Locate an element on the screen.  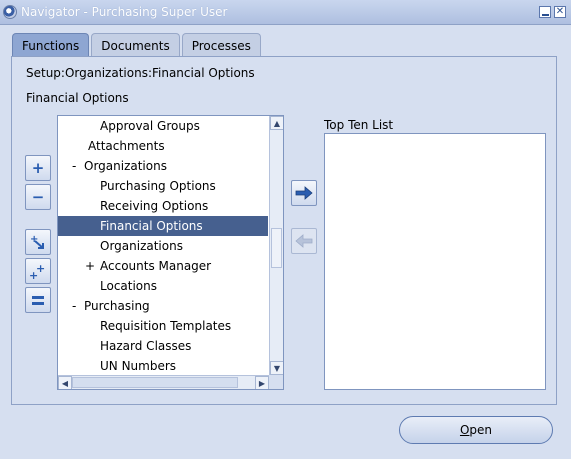
open-button: Open is located at coordinates (476, 430).